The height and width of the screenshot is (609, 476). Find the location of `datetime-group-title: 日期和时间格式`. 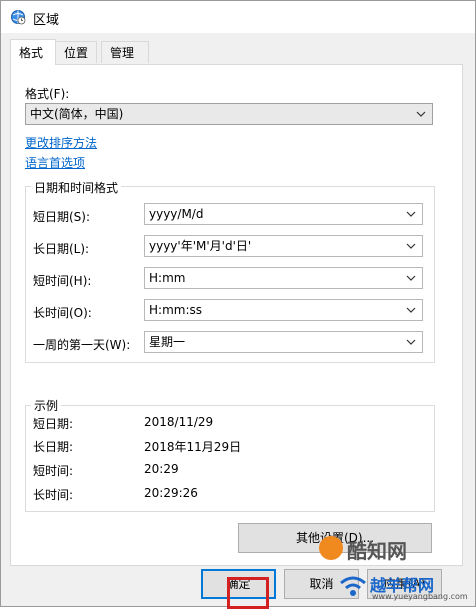

datetime-group-title: 日期和时间格式 is located at coordinates (76, 187).